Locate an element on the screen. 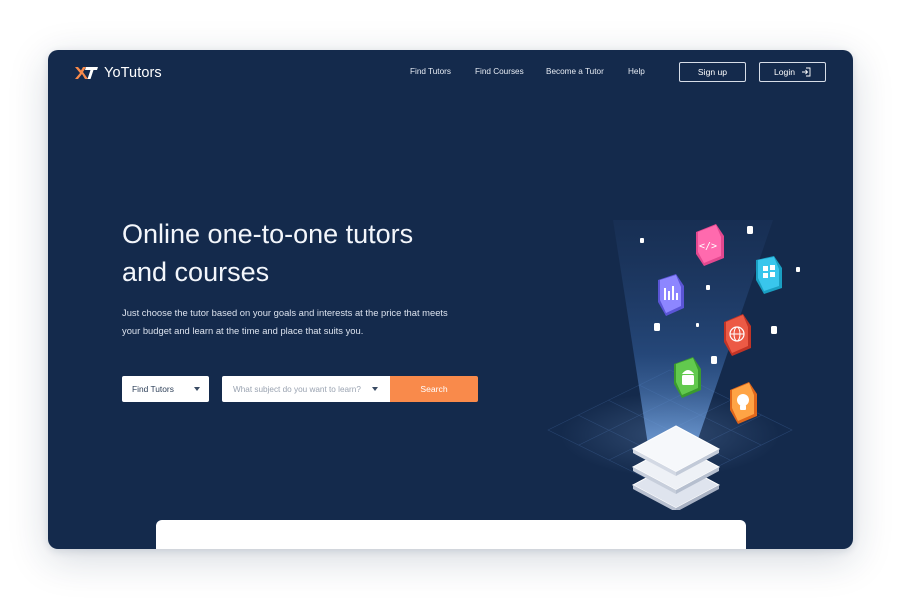 This screenshot has height=600, width=900. category-select-value: Find Tutors is located at coordinates (153, 389).